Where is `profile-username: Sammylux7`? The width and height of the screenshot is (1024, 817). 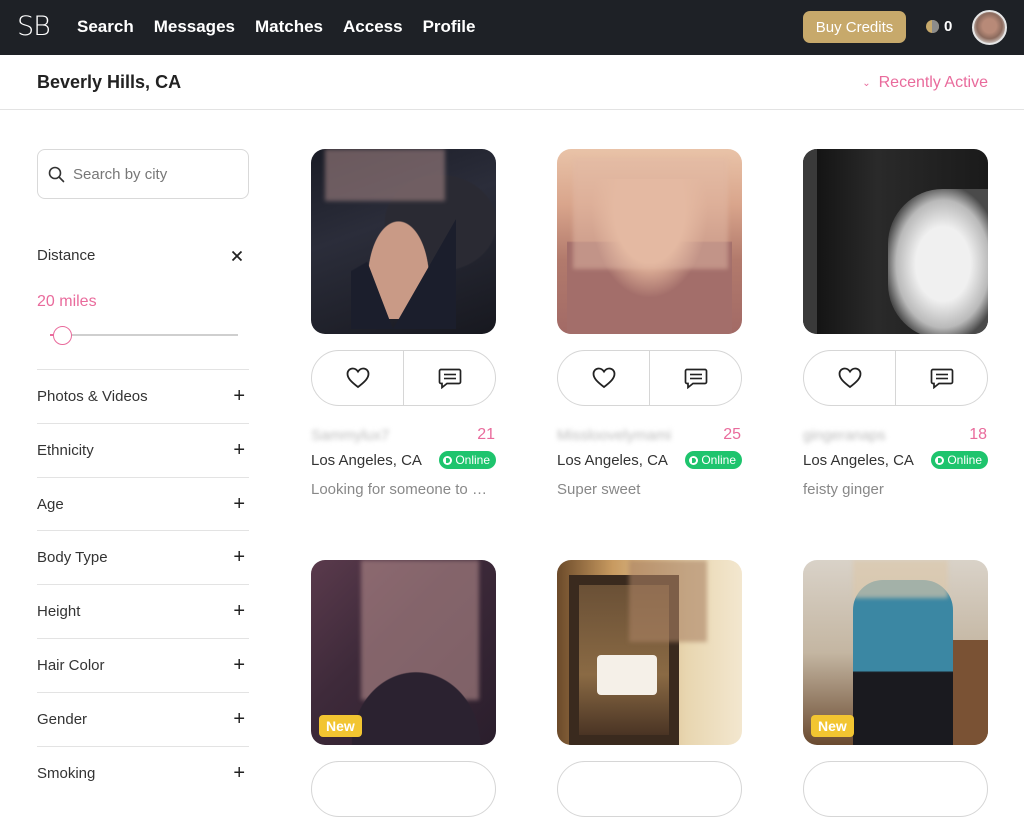 profile-username: Sammylux7 is located at coordinates (350, 435).